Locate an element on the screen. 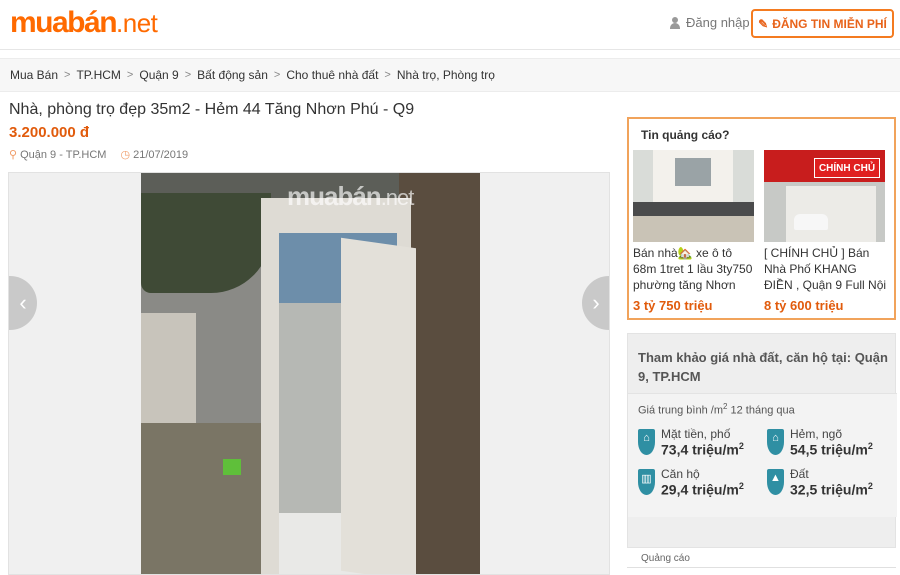 Image resolution: width=900 pixels, height=575 pixels. watermark-main: muabán is located at coordinates (334, 196).